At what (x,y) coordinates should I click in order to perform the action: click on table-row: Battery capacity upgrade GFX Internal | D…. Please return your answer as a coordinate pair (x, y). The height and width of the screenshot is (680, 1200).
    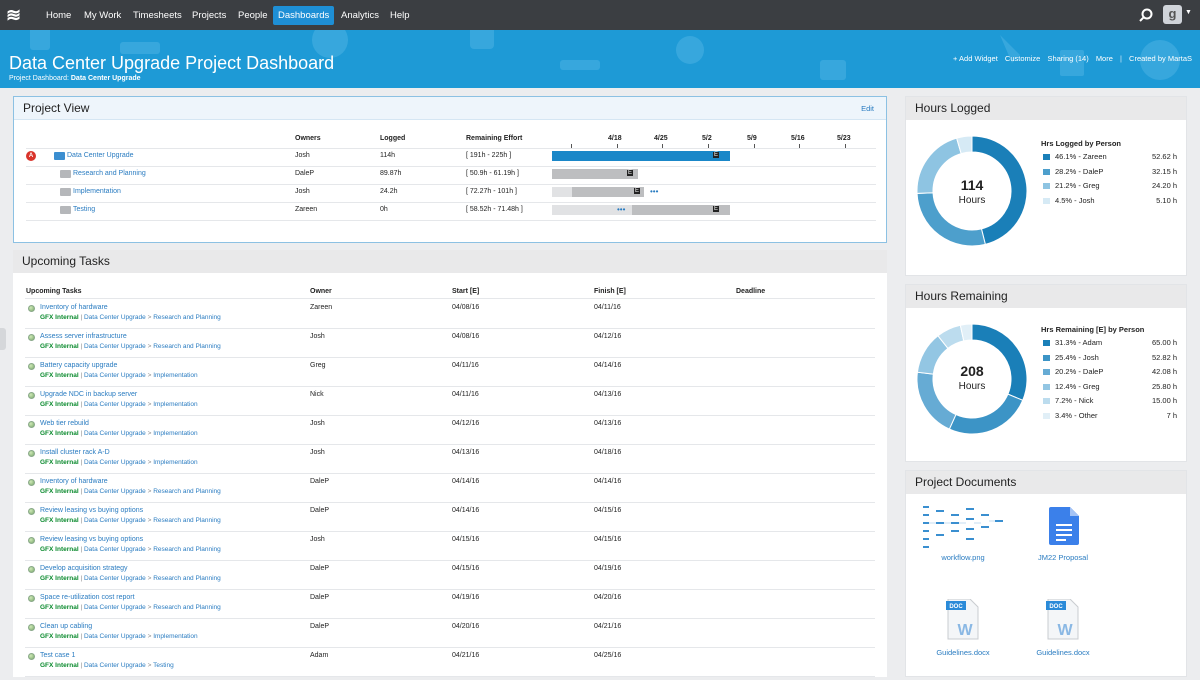
    Looking at the image, I should click on (450, 375).